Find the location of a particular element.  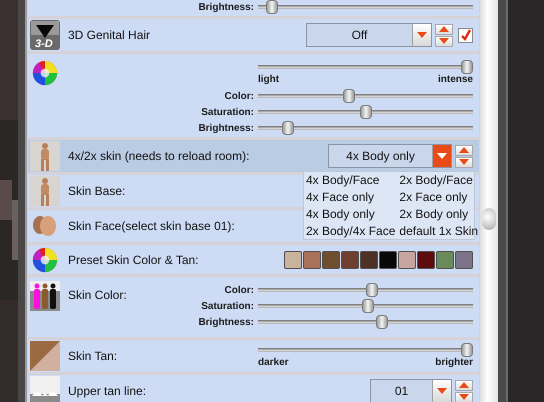

color-wheel-icon is located at coordinates (45, 73).